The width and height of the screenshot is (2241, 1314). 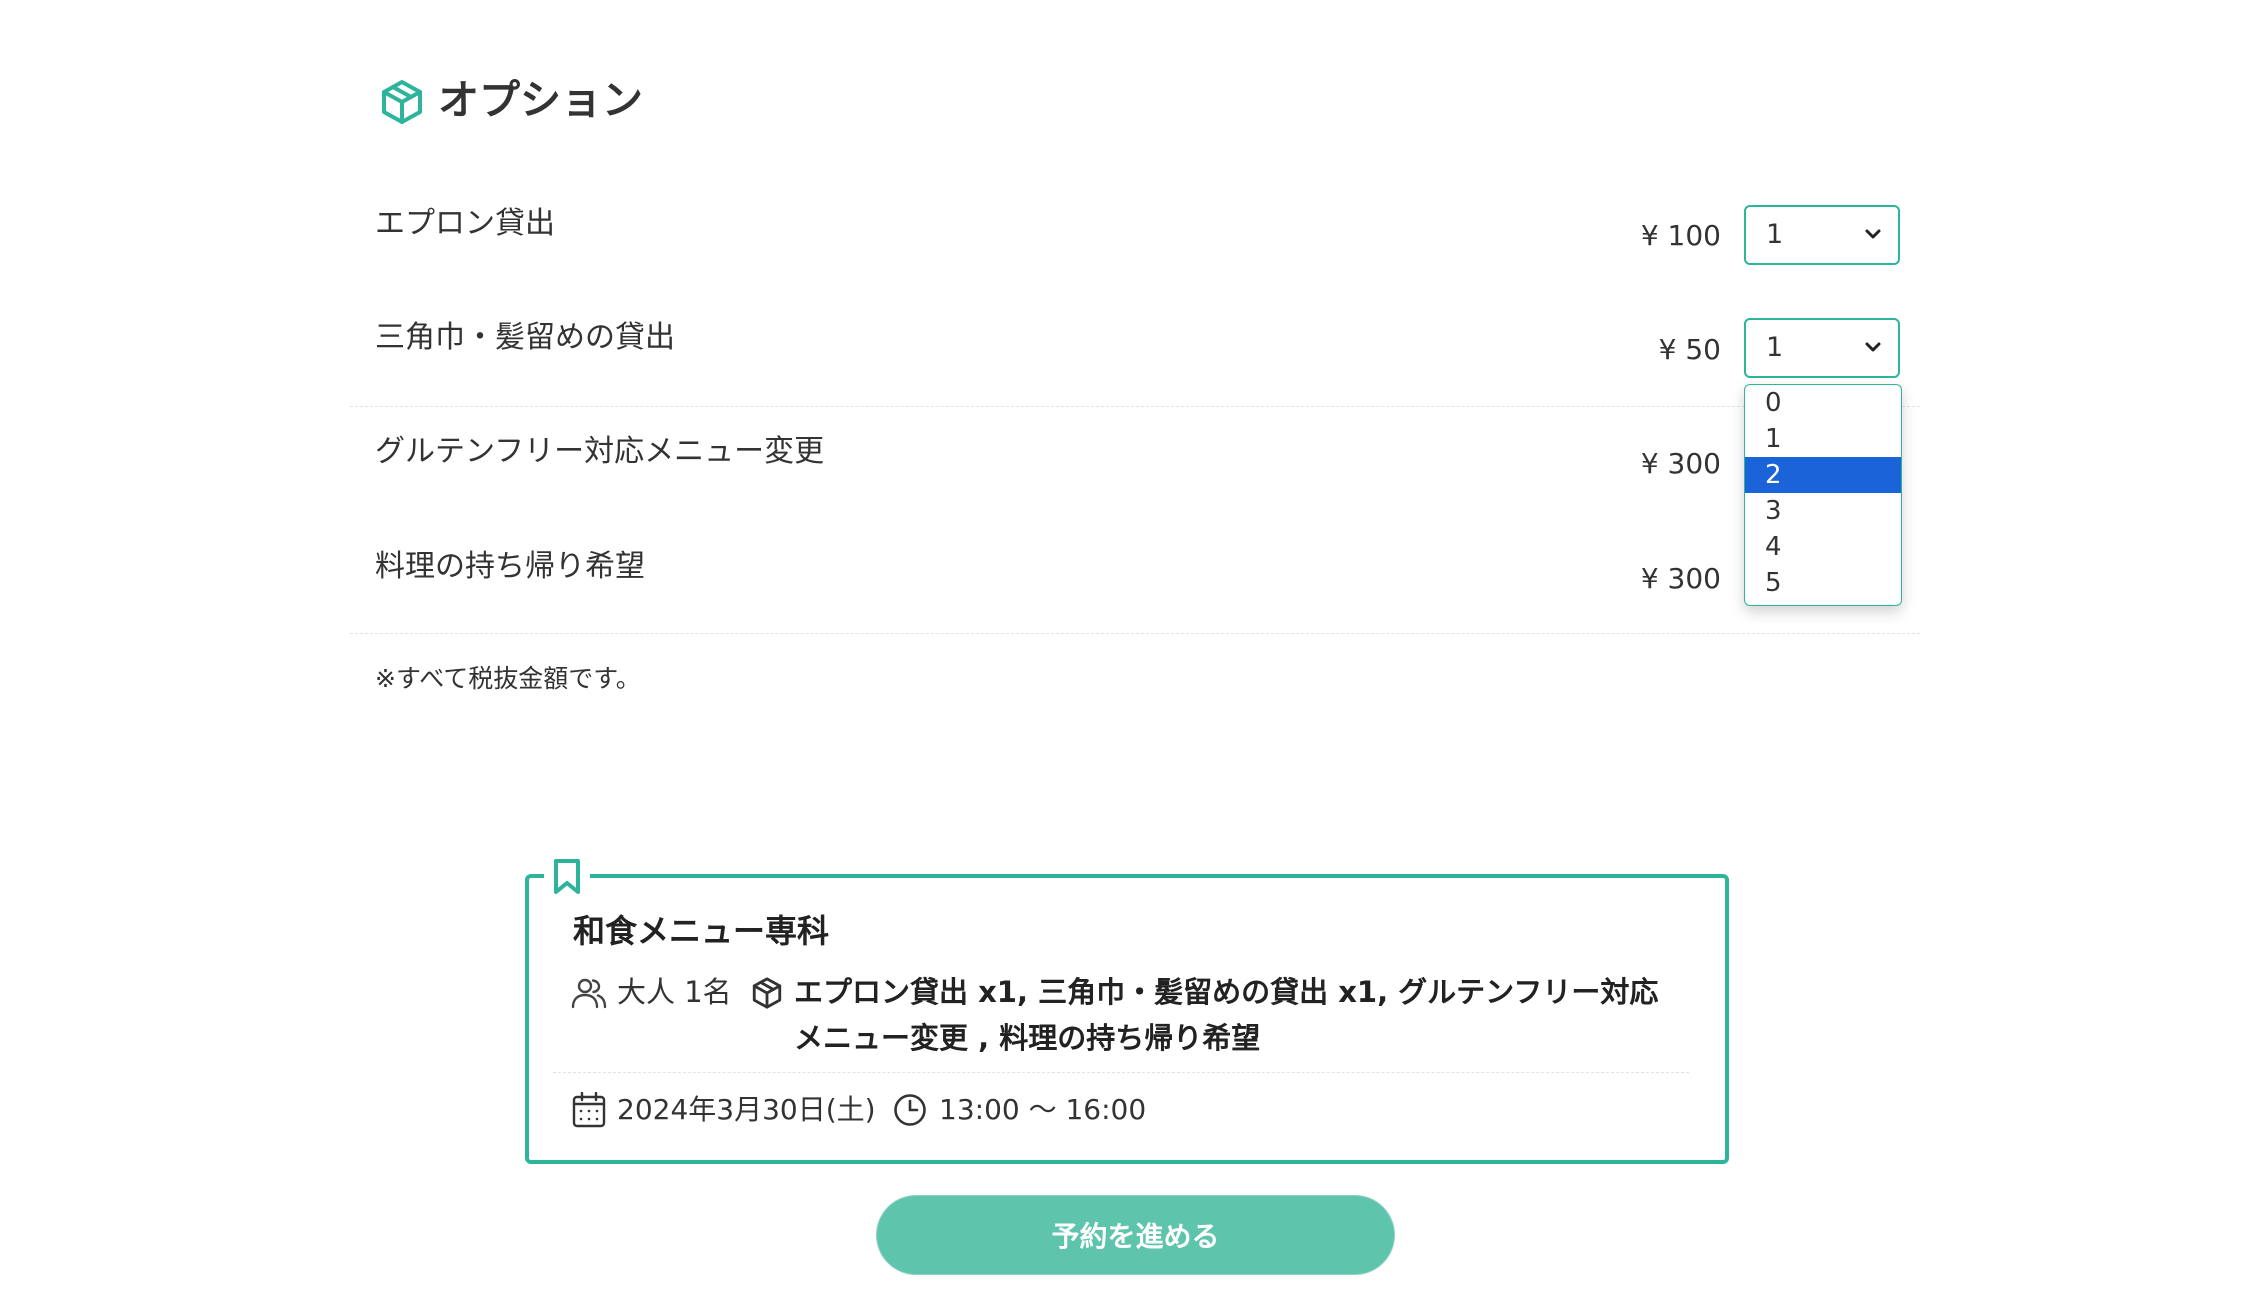 I want to click on quantity-value-apron: 1, so click(x=1775, y=234).